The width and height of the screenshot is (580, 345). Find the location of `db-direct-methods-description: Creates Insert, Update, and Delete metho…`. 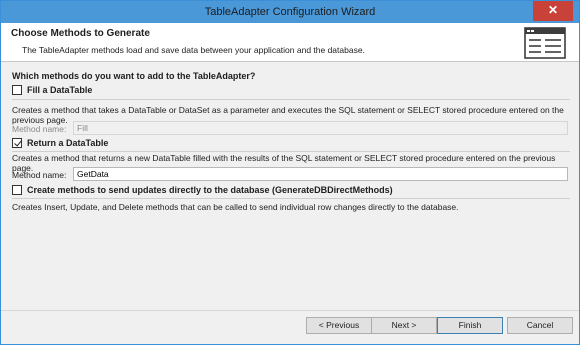

db-direct-methods-description: Creates Insert, Update, and Delete metho… is located at coordinates (235, 207).